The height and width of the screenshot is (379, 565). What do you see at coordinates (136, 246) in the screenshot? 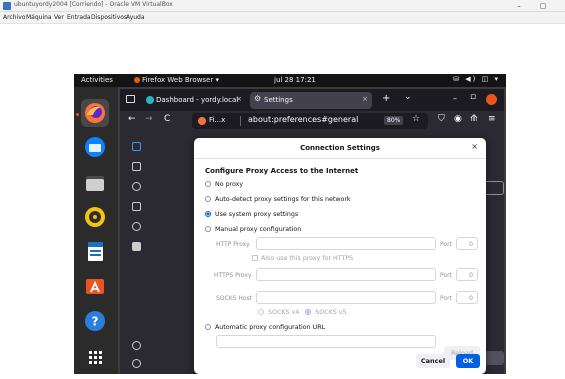
I see `more-from-mozilla-icon` at bounding box center [136, 246].